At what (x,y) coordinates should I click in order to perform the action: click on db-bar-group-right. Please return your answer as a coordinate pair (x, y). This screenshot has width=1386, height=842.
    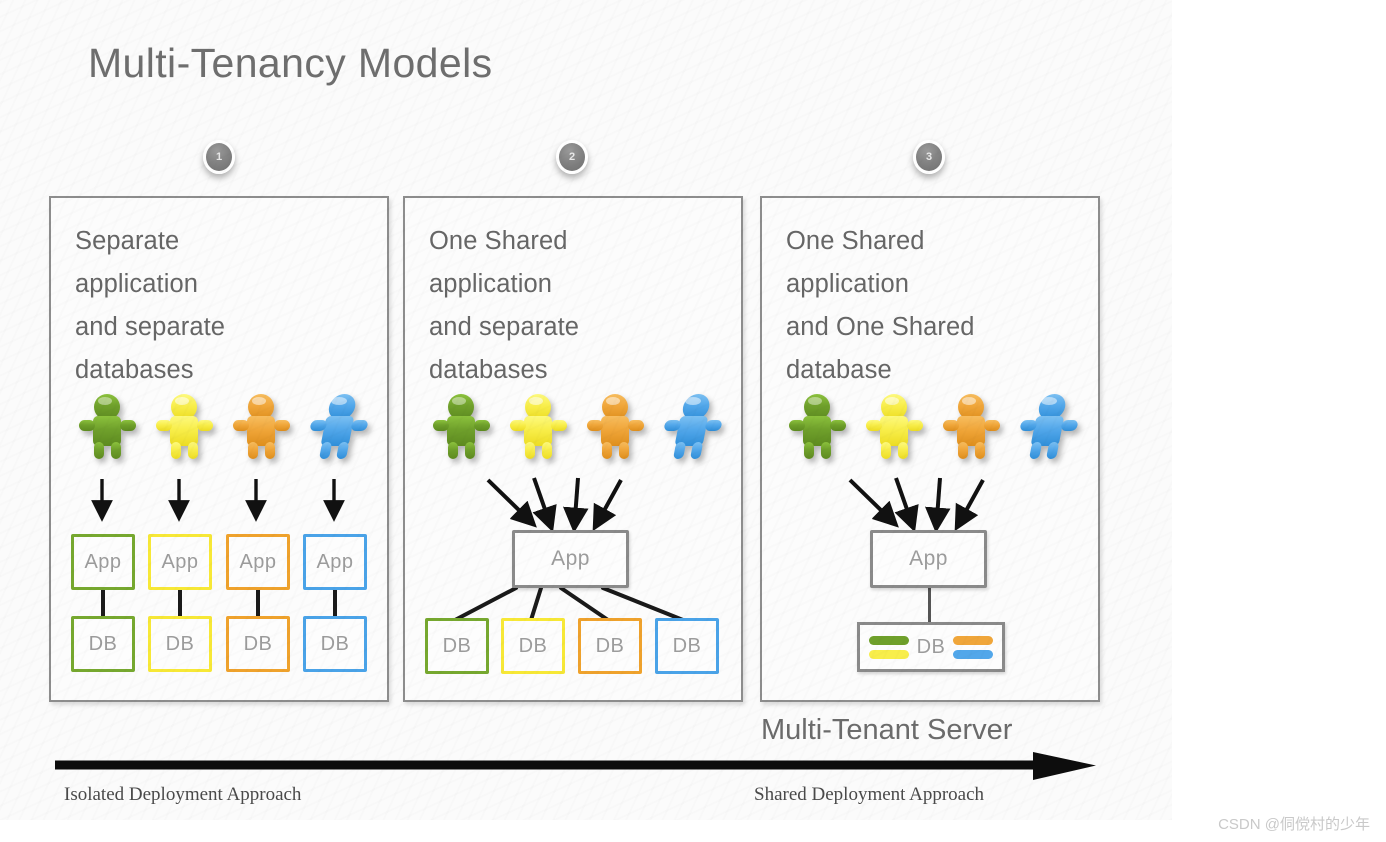
    Looking at the image, I should click on (972, 647).